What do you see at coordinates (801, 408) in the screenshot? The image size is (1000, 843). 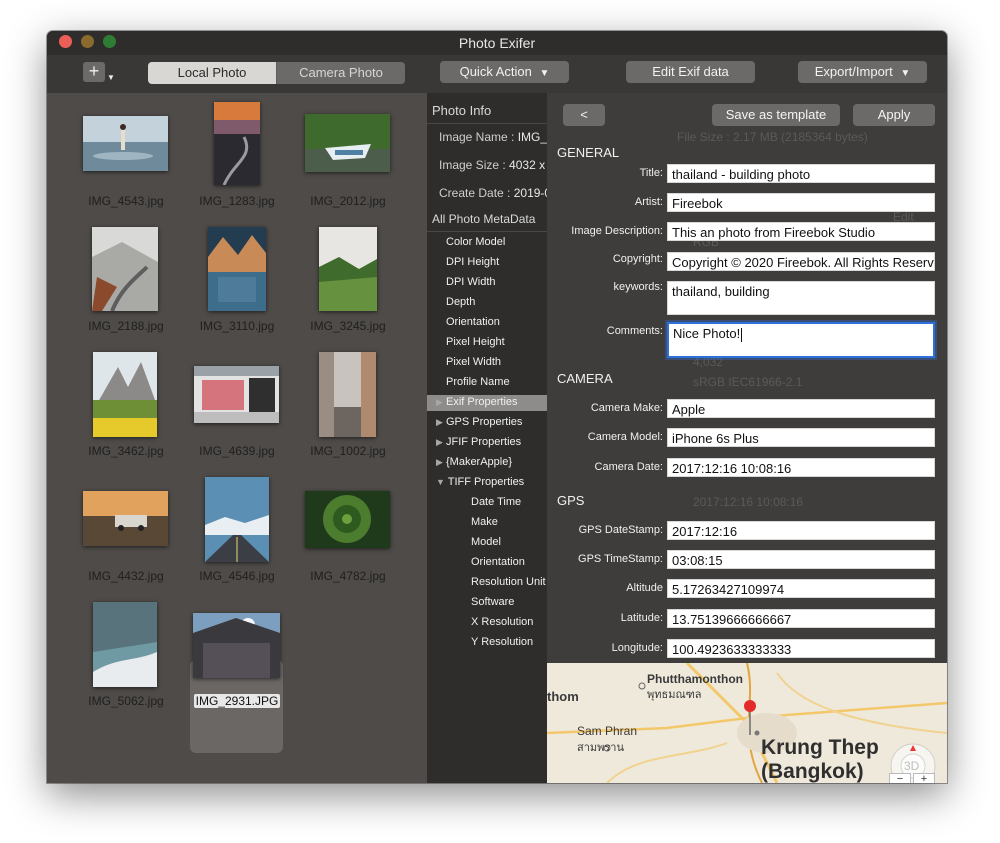 I see `camera-make-field: Apple` at bounding box center [801, 408].